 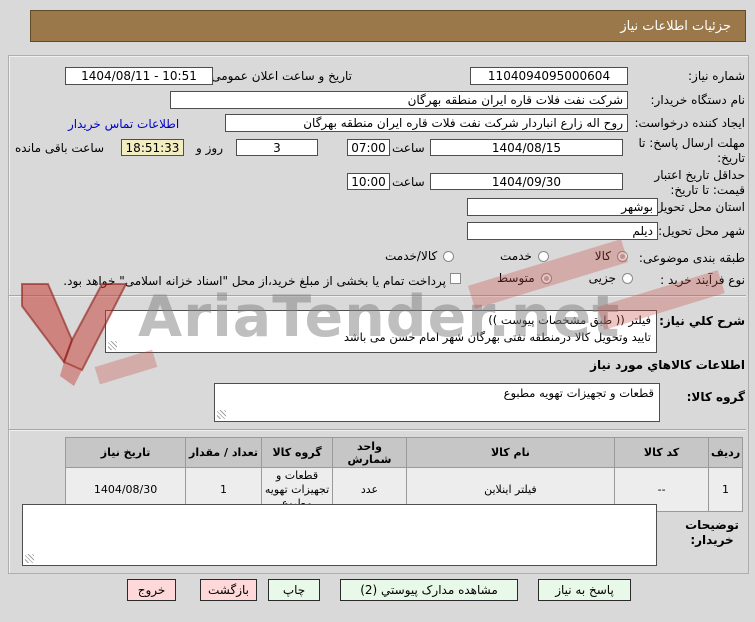 I want to click on city-value: دیلم, so click(x=642, y=231).